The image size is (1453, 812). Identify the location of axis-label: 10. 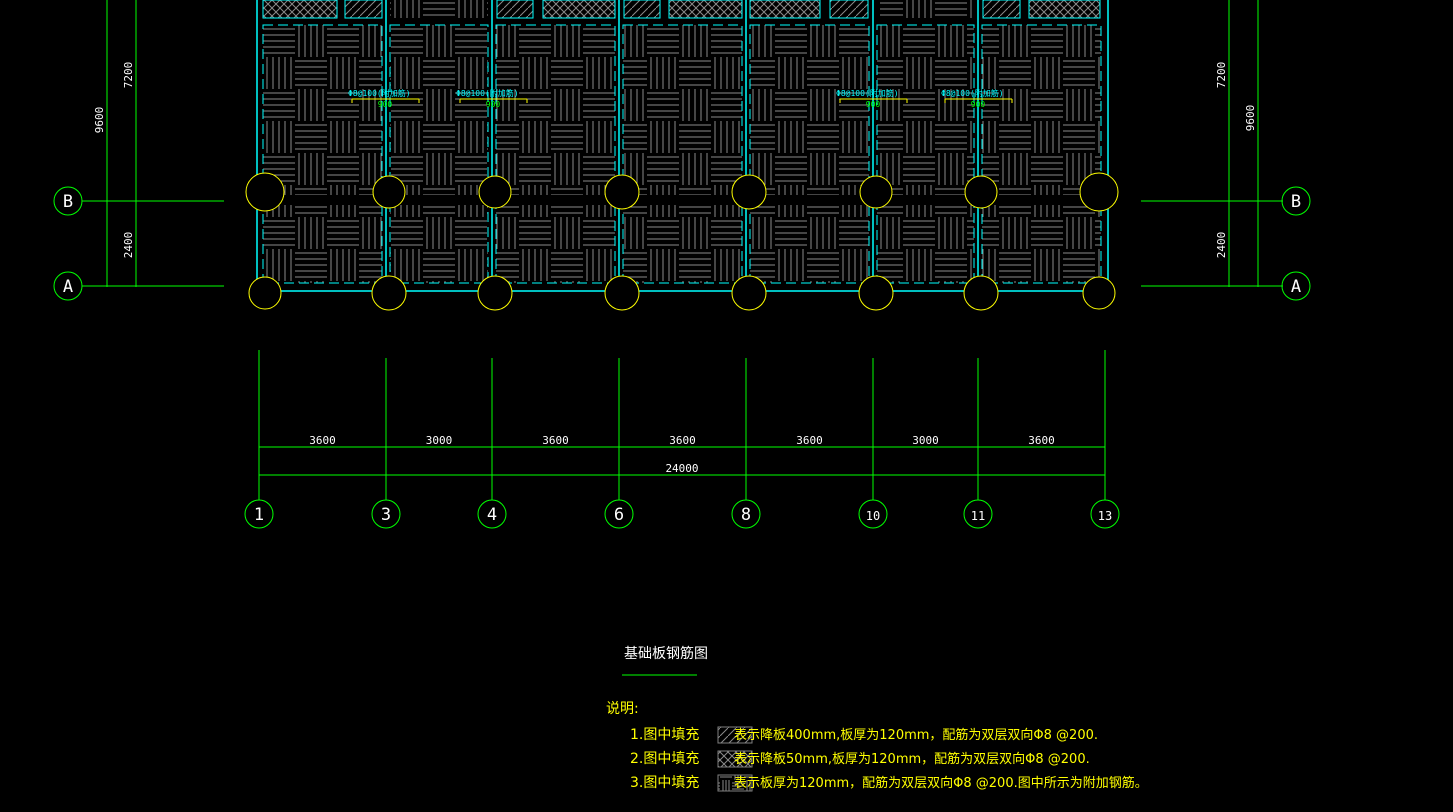
(873, 516).